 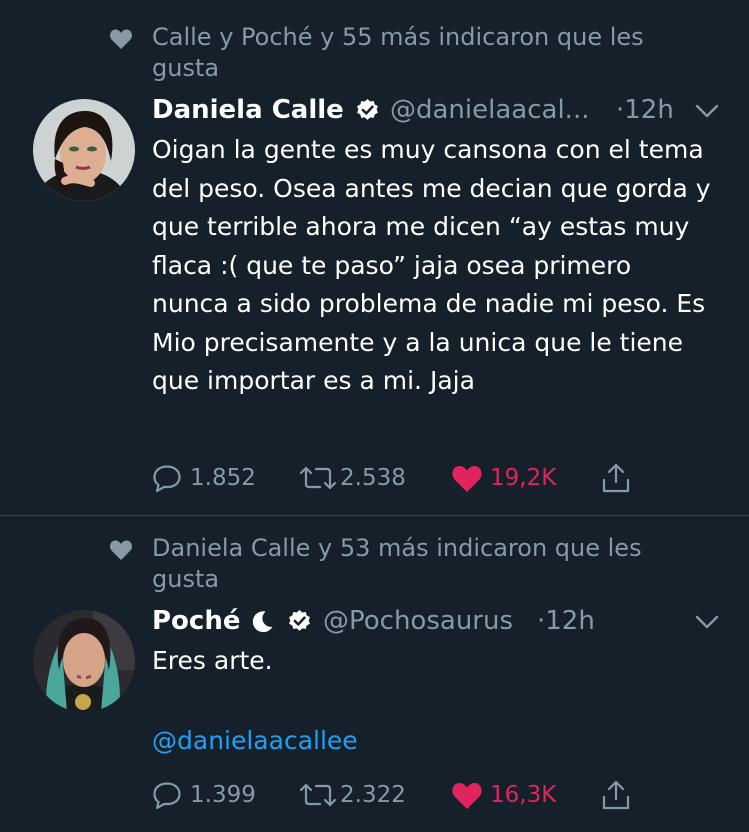 I want to click on tweet-header: Poché @Pochosaurus ·12h, so click(x=450, y=621).